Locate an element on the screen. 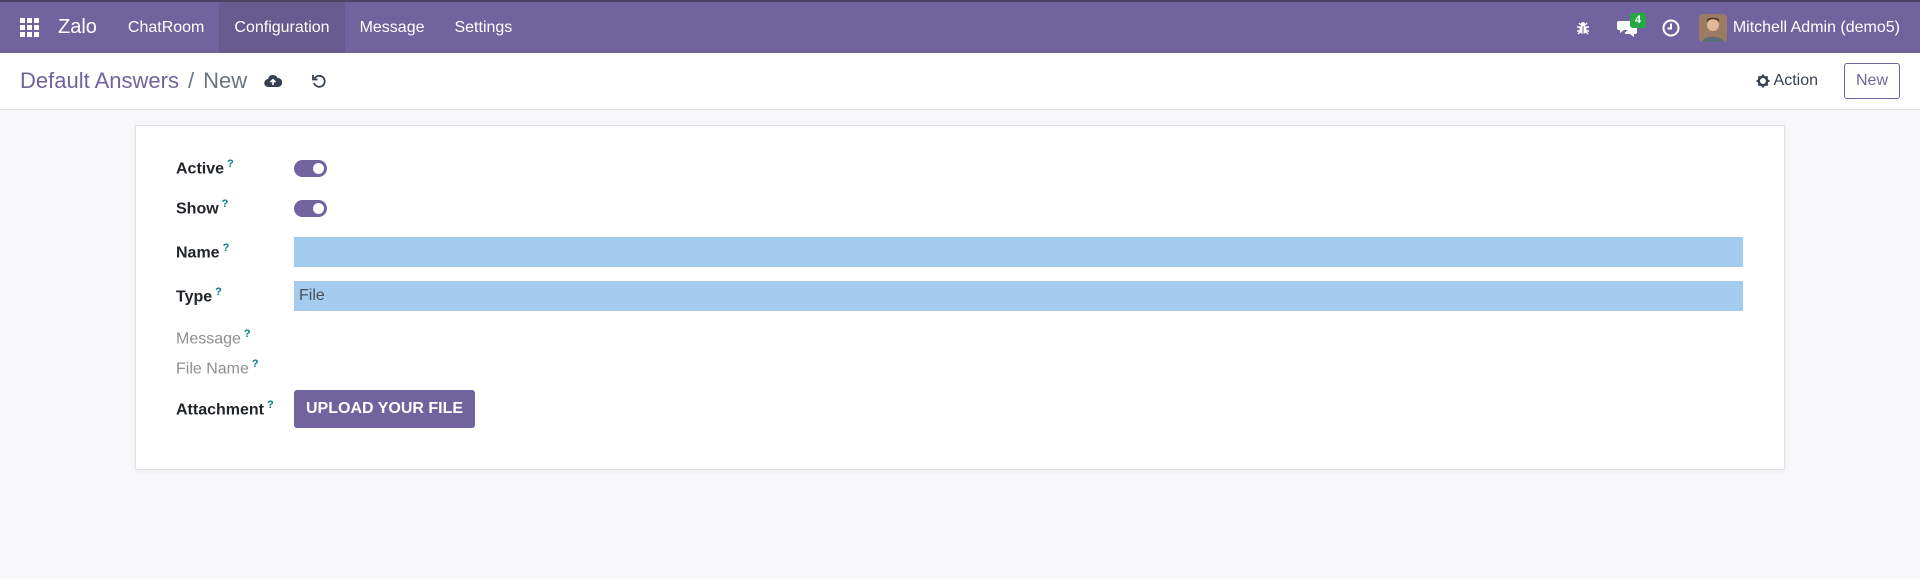 The height and width of the screenshot is (579, 1920). field-show: Show? is located at coordinates (251, 208).